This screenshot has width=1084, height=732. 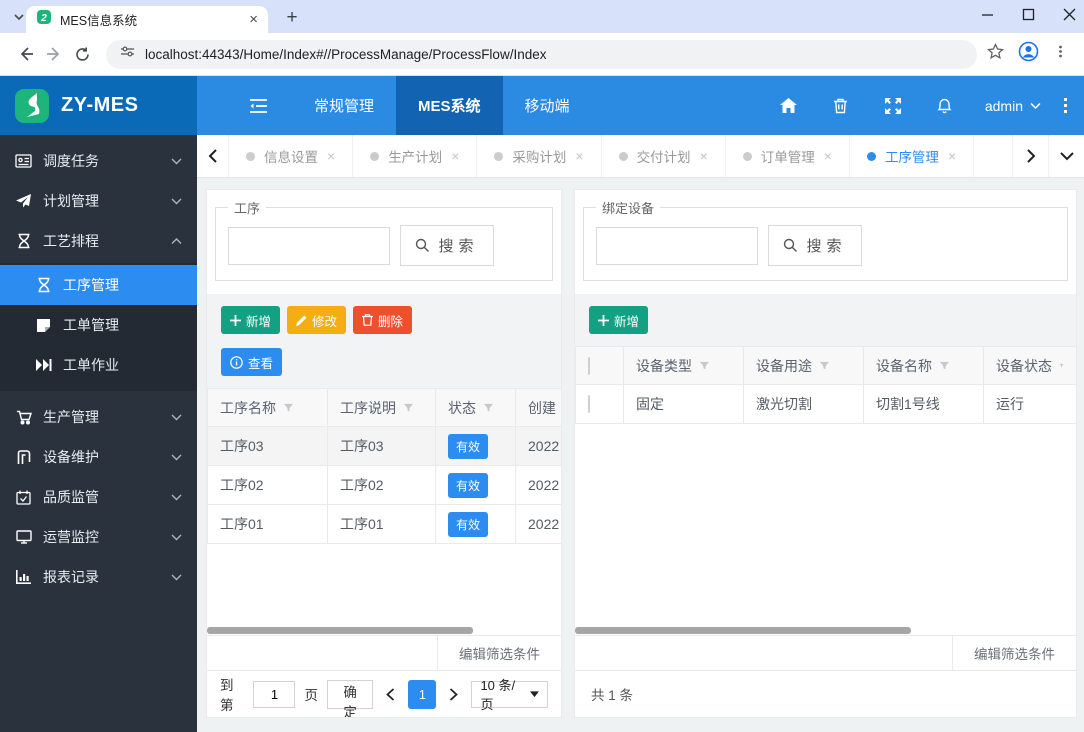 What do you see at coordinates (422, 694) in the screenshot?
I see `current-page: 1` at bounding box center [422, 694].